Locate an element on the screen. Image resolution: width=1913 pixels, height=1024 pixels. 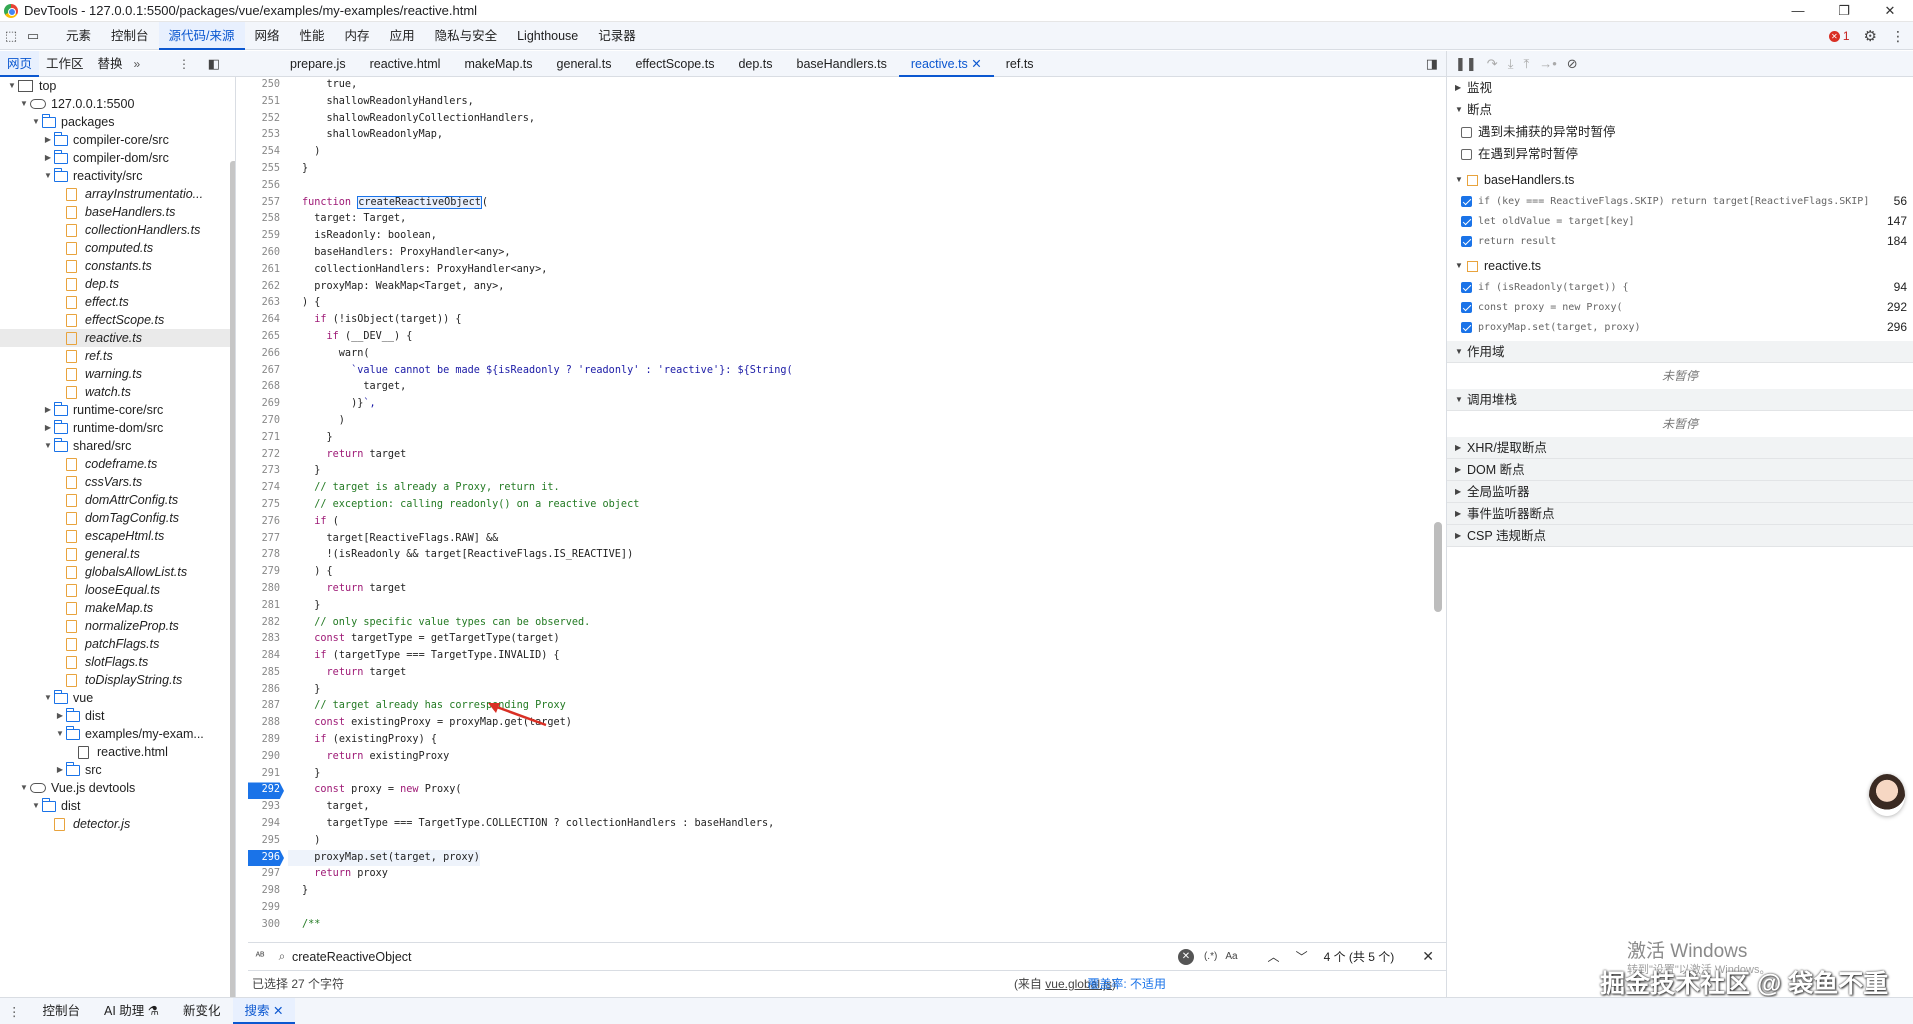
close-window-icon: ✕ is located at coordinates (1890, 11).